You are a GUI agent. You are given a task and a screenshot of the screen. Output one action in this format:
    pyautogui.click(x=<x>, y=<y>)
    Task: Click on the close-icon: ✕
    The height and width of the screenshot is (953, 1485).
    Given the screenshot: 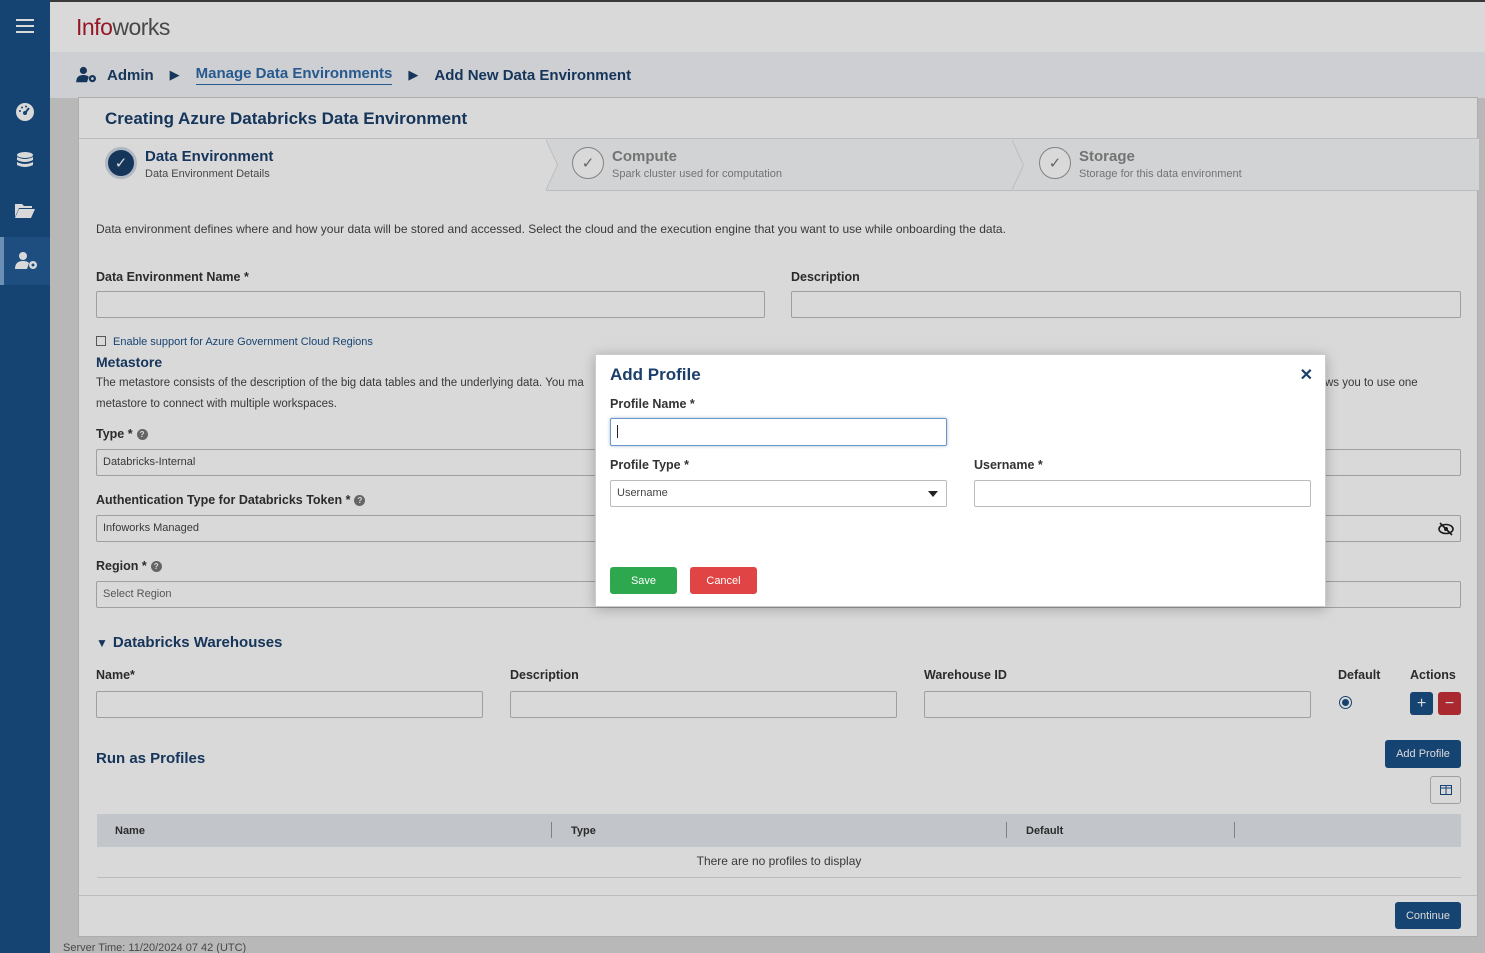 What is the action you would take?
    pyautogui.click(x=1306, y=375)
    